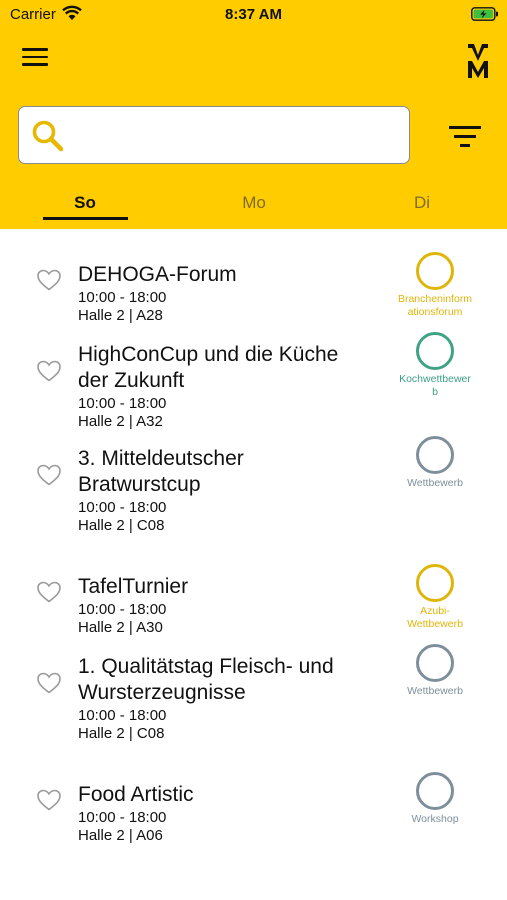 This screenshot has height=900, width=507. I want to click on tab-mo: Mo, so click(254, 203).